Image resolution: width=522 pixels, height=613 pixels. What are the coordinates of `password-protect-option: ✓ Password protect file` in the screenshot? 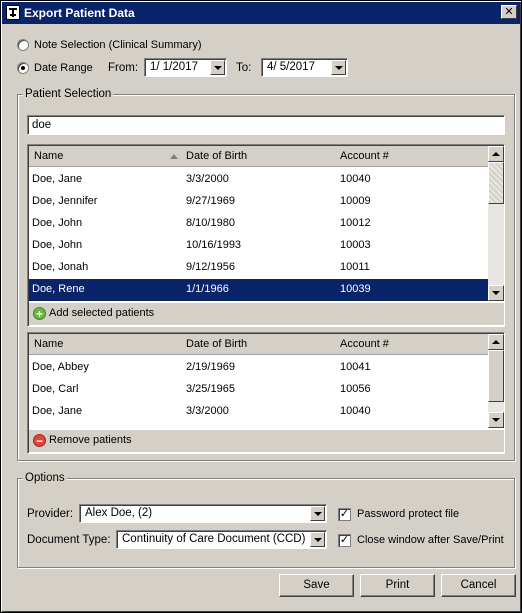 It's located at (398, 514).